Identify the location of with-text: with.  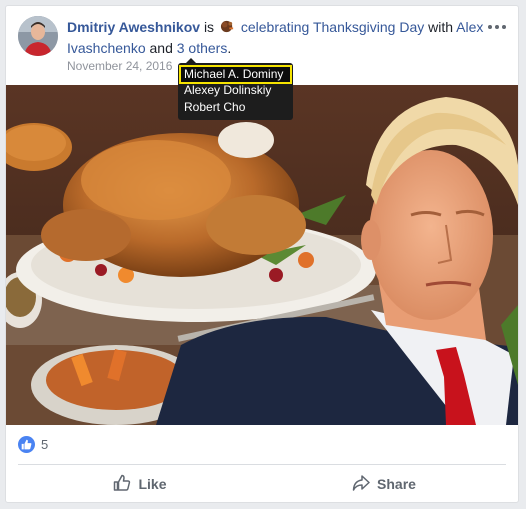
(441, 27).